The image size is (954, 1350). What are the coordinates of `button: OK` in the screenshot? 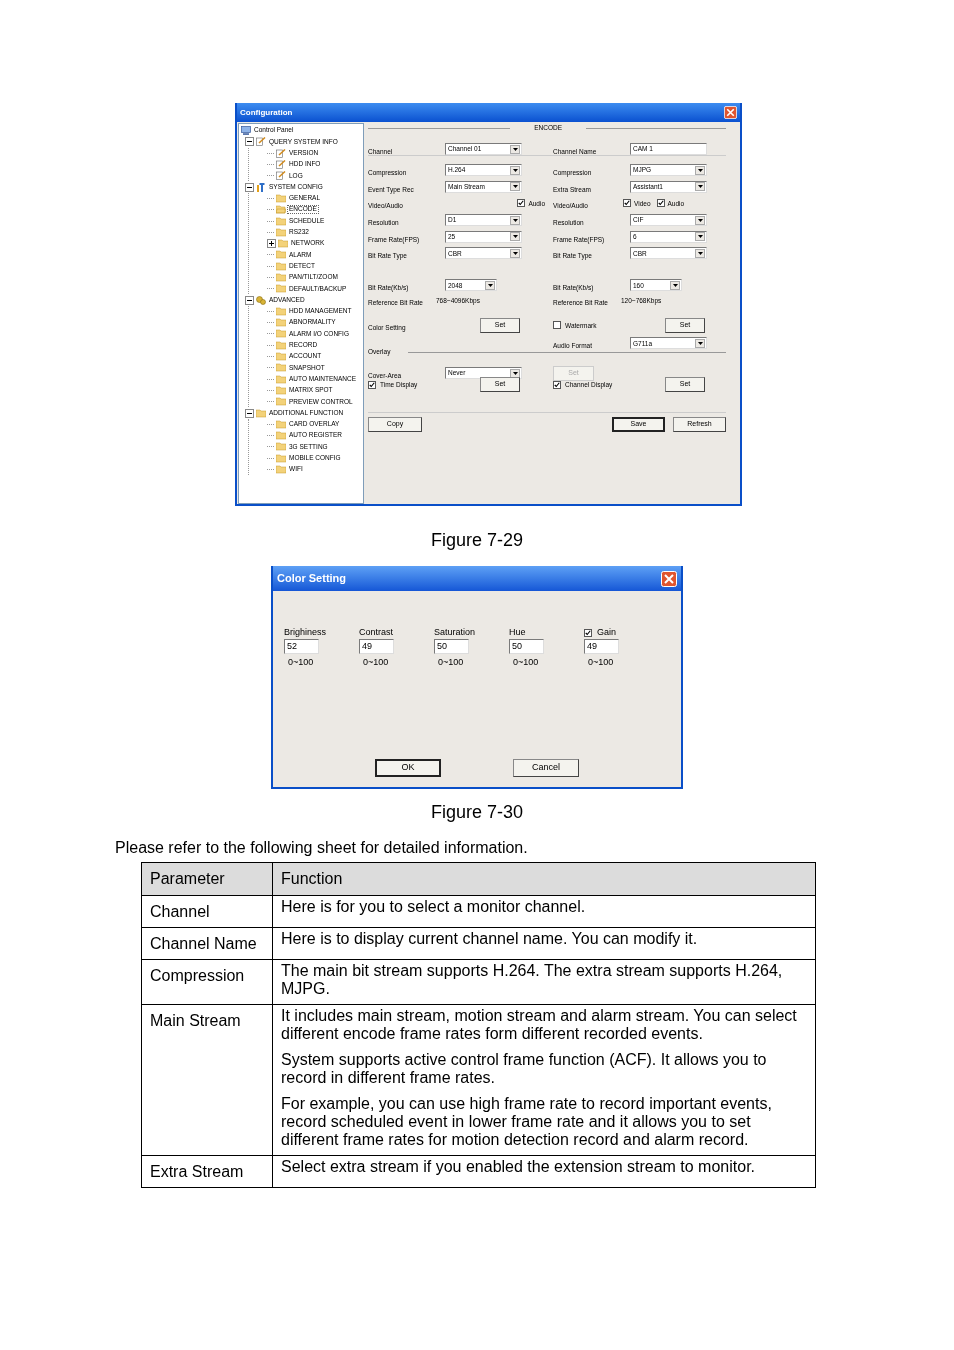 It's located at (408, 768).